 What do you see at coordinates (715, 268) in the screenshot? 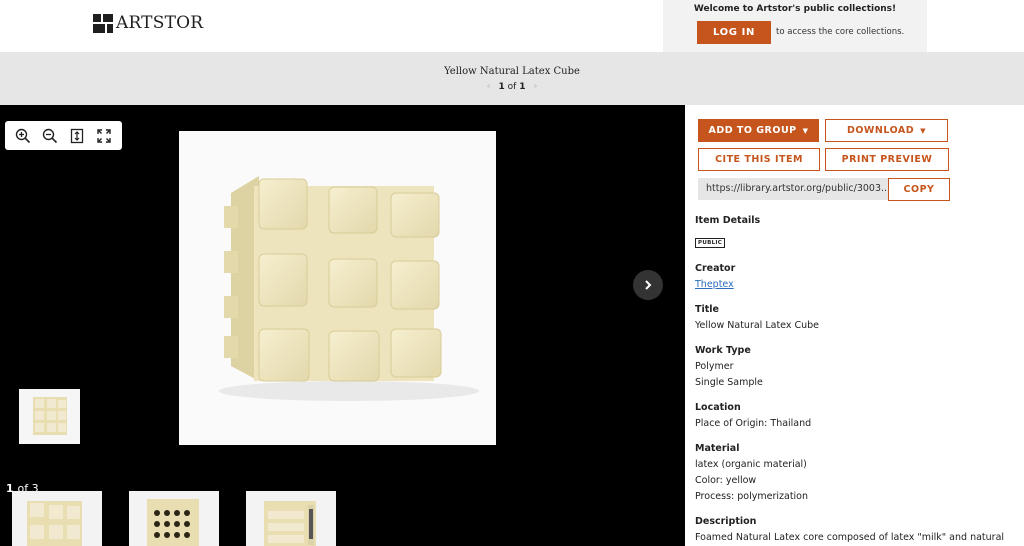
I see `creator-label: Creator` at bounding box center [715, 268].